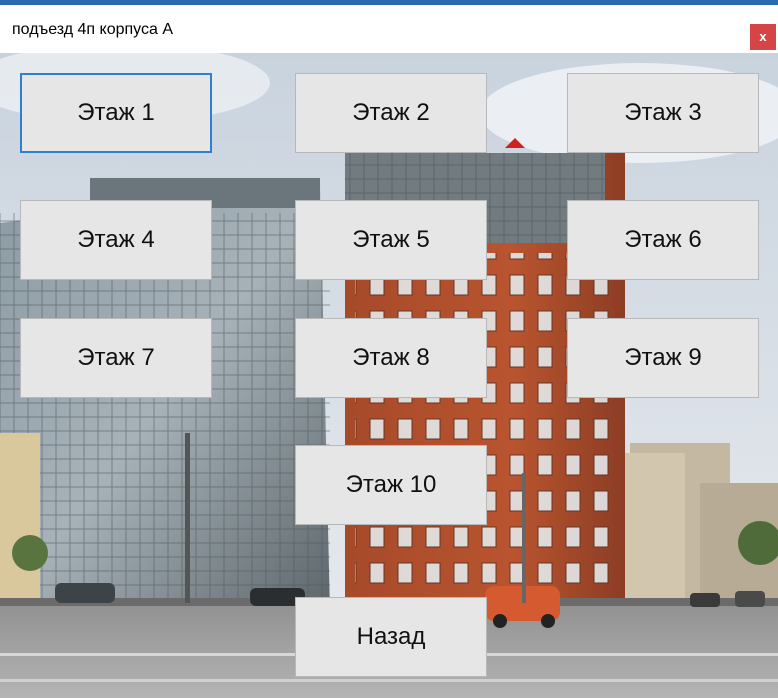 The height and width of the screenshot is (698, 778). Describe the element at coordinates (763, 37) in the screenshot. I see `close-button: x` at that location.